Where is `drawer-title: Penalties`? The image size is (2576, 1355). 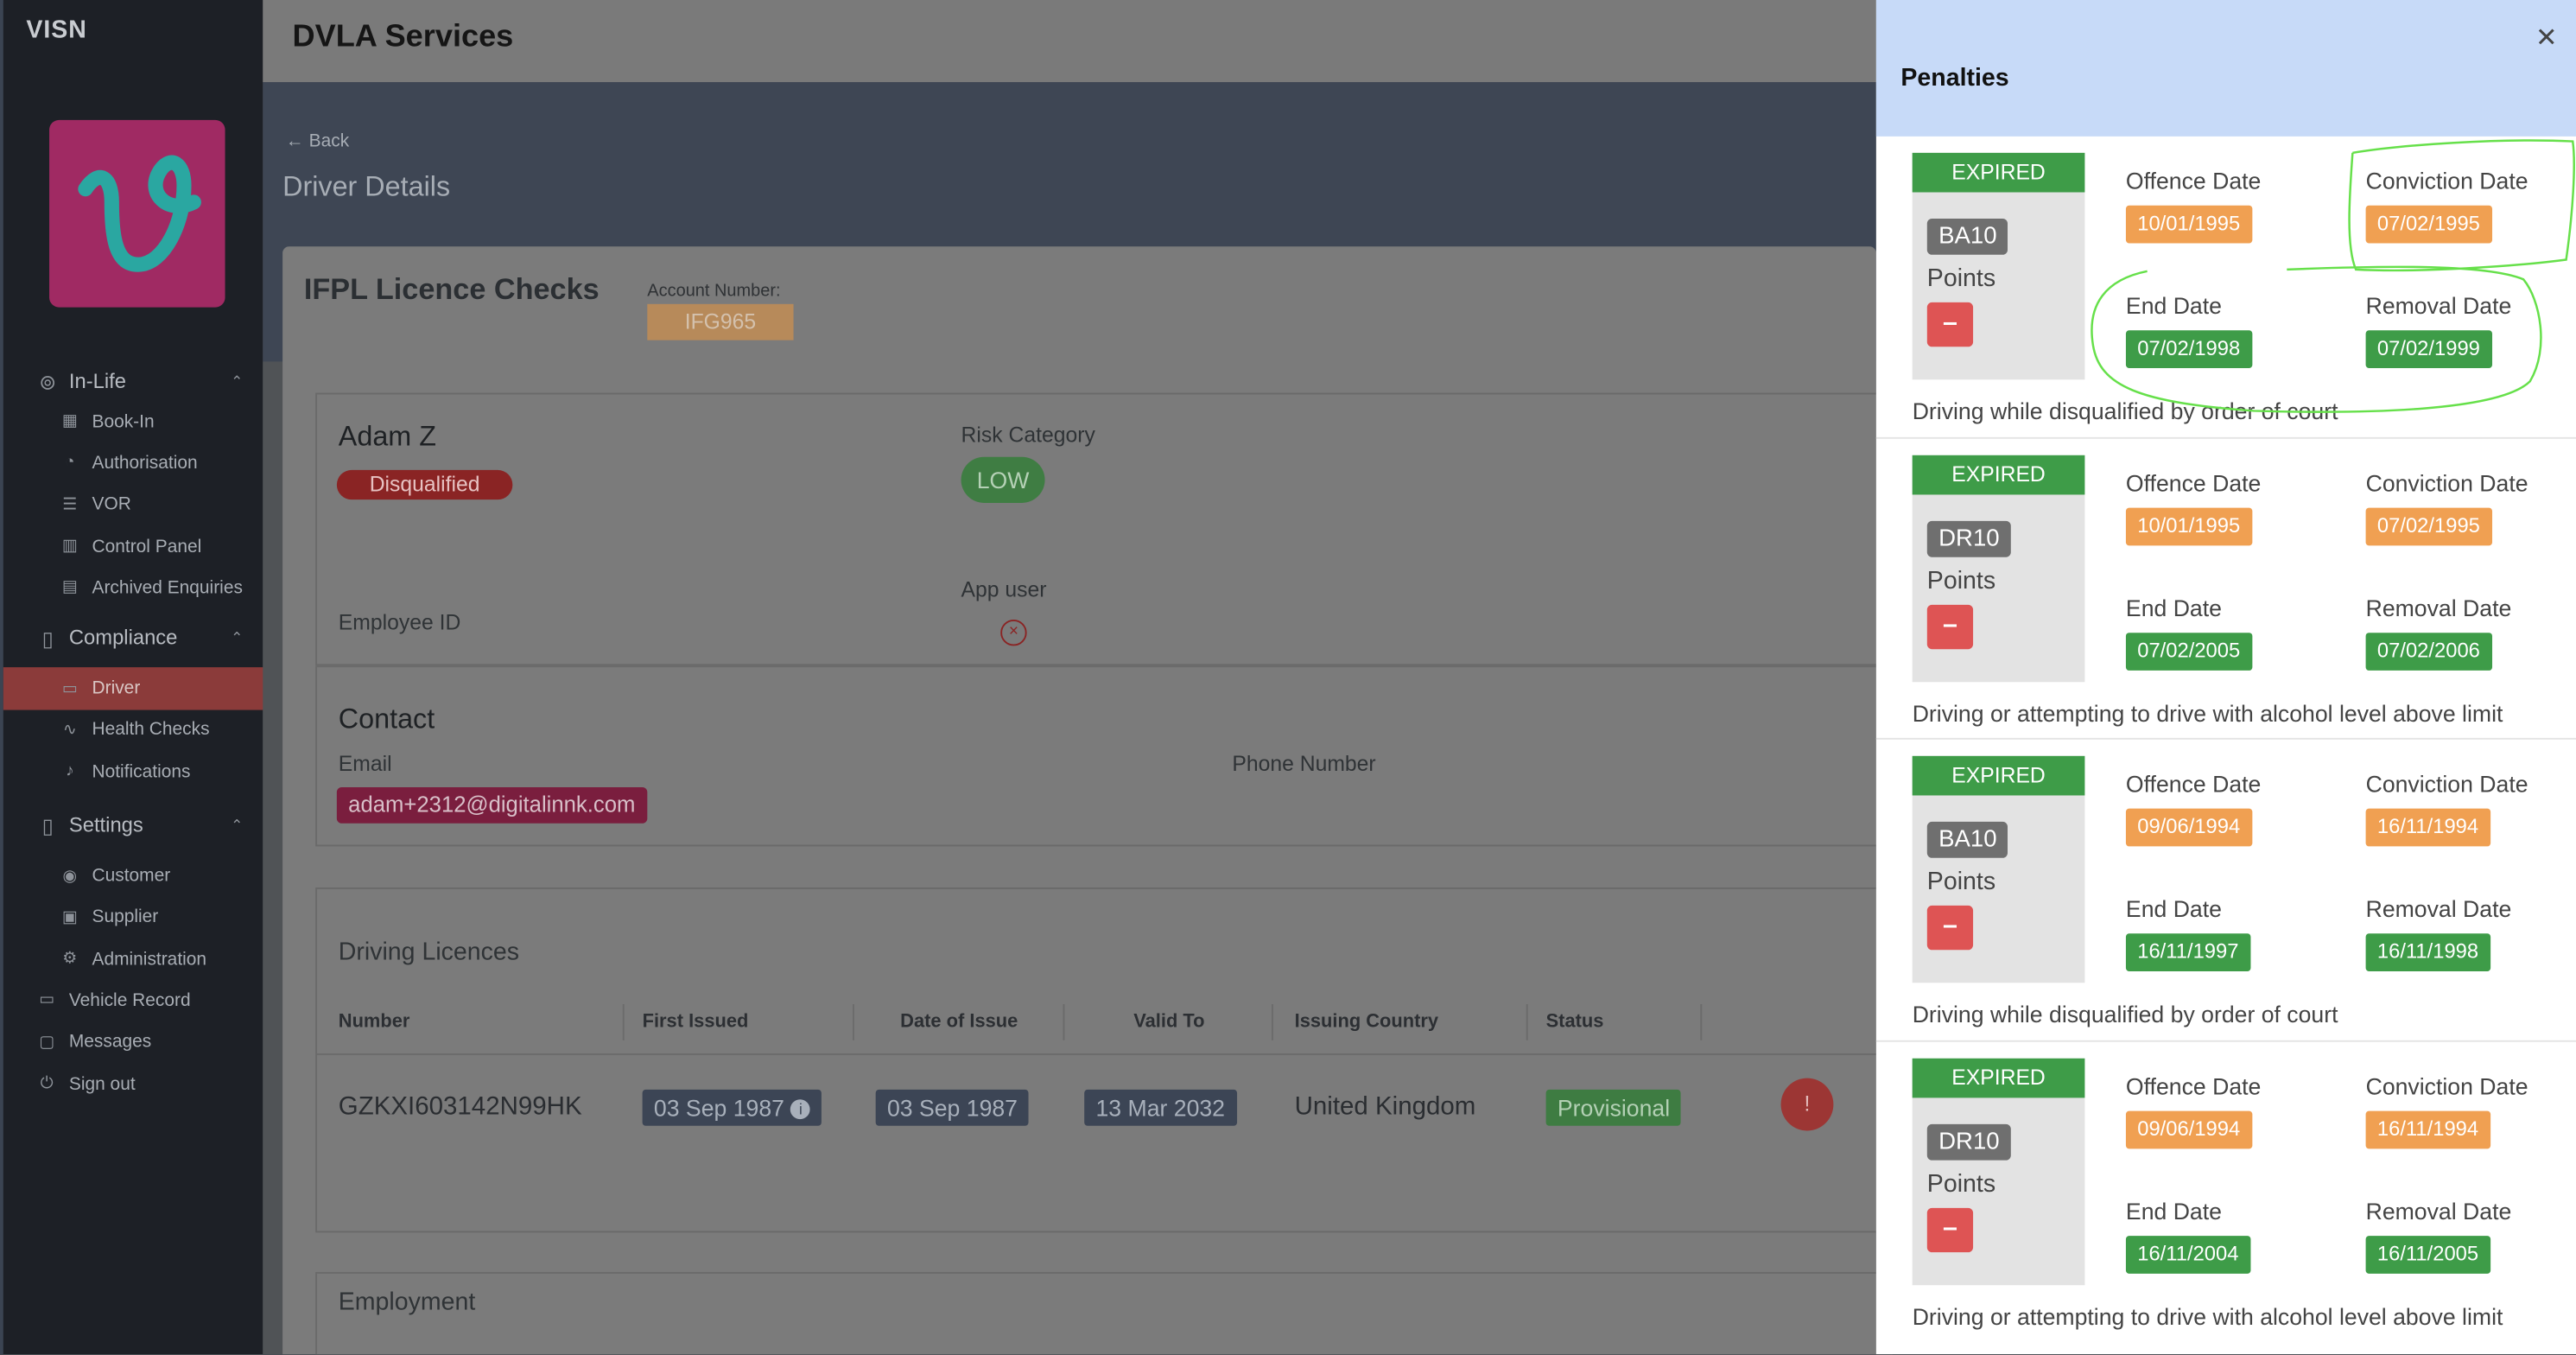
drawer-title: Penalties is located at coordinates (1954, 78).